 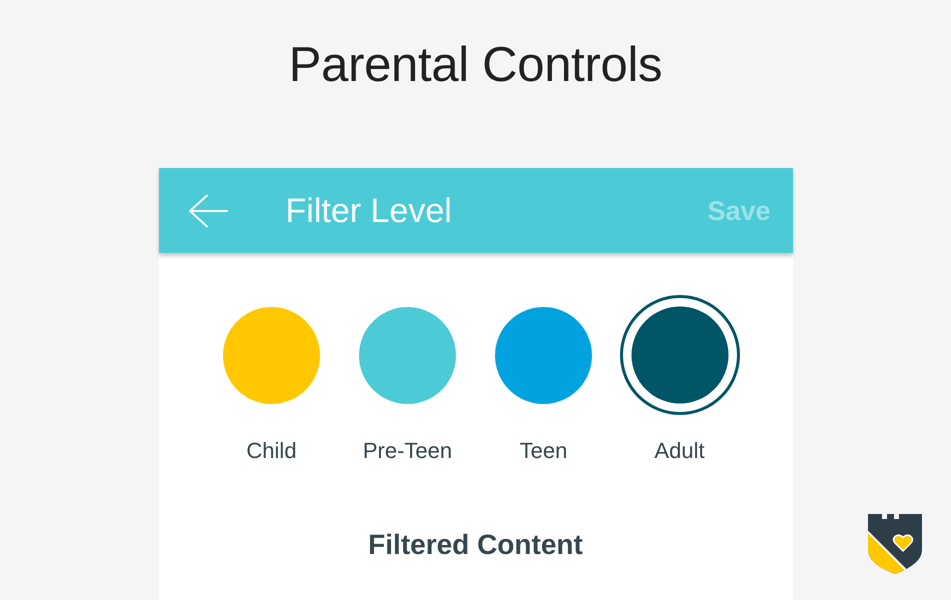 I want to click on filter-level-option: Teen, so click(x=544, y=379).